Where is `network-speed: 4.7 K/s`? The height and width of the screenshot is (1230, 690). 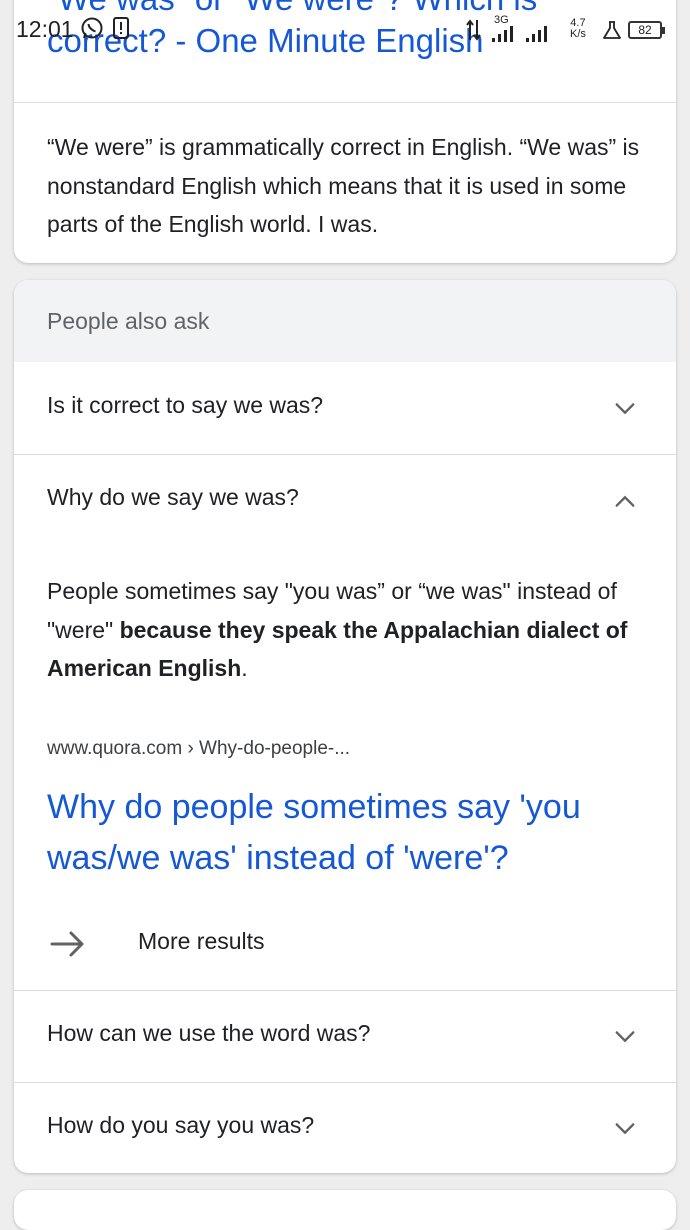
network-speed: 4.7 K/s is located at coordinates (578, 29).